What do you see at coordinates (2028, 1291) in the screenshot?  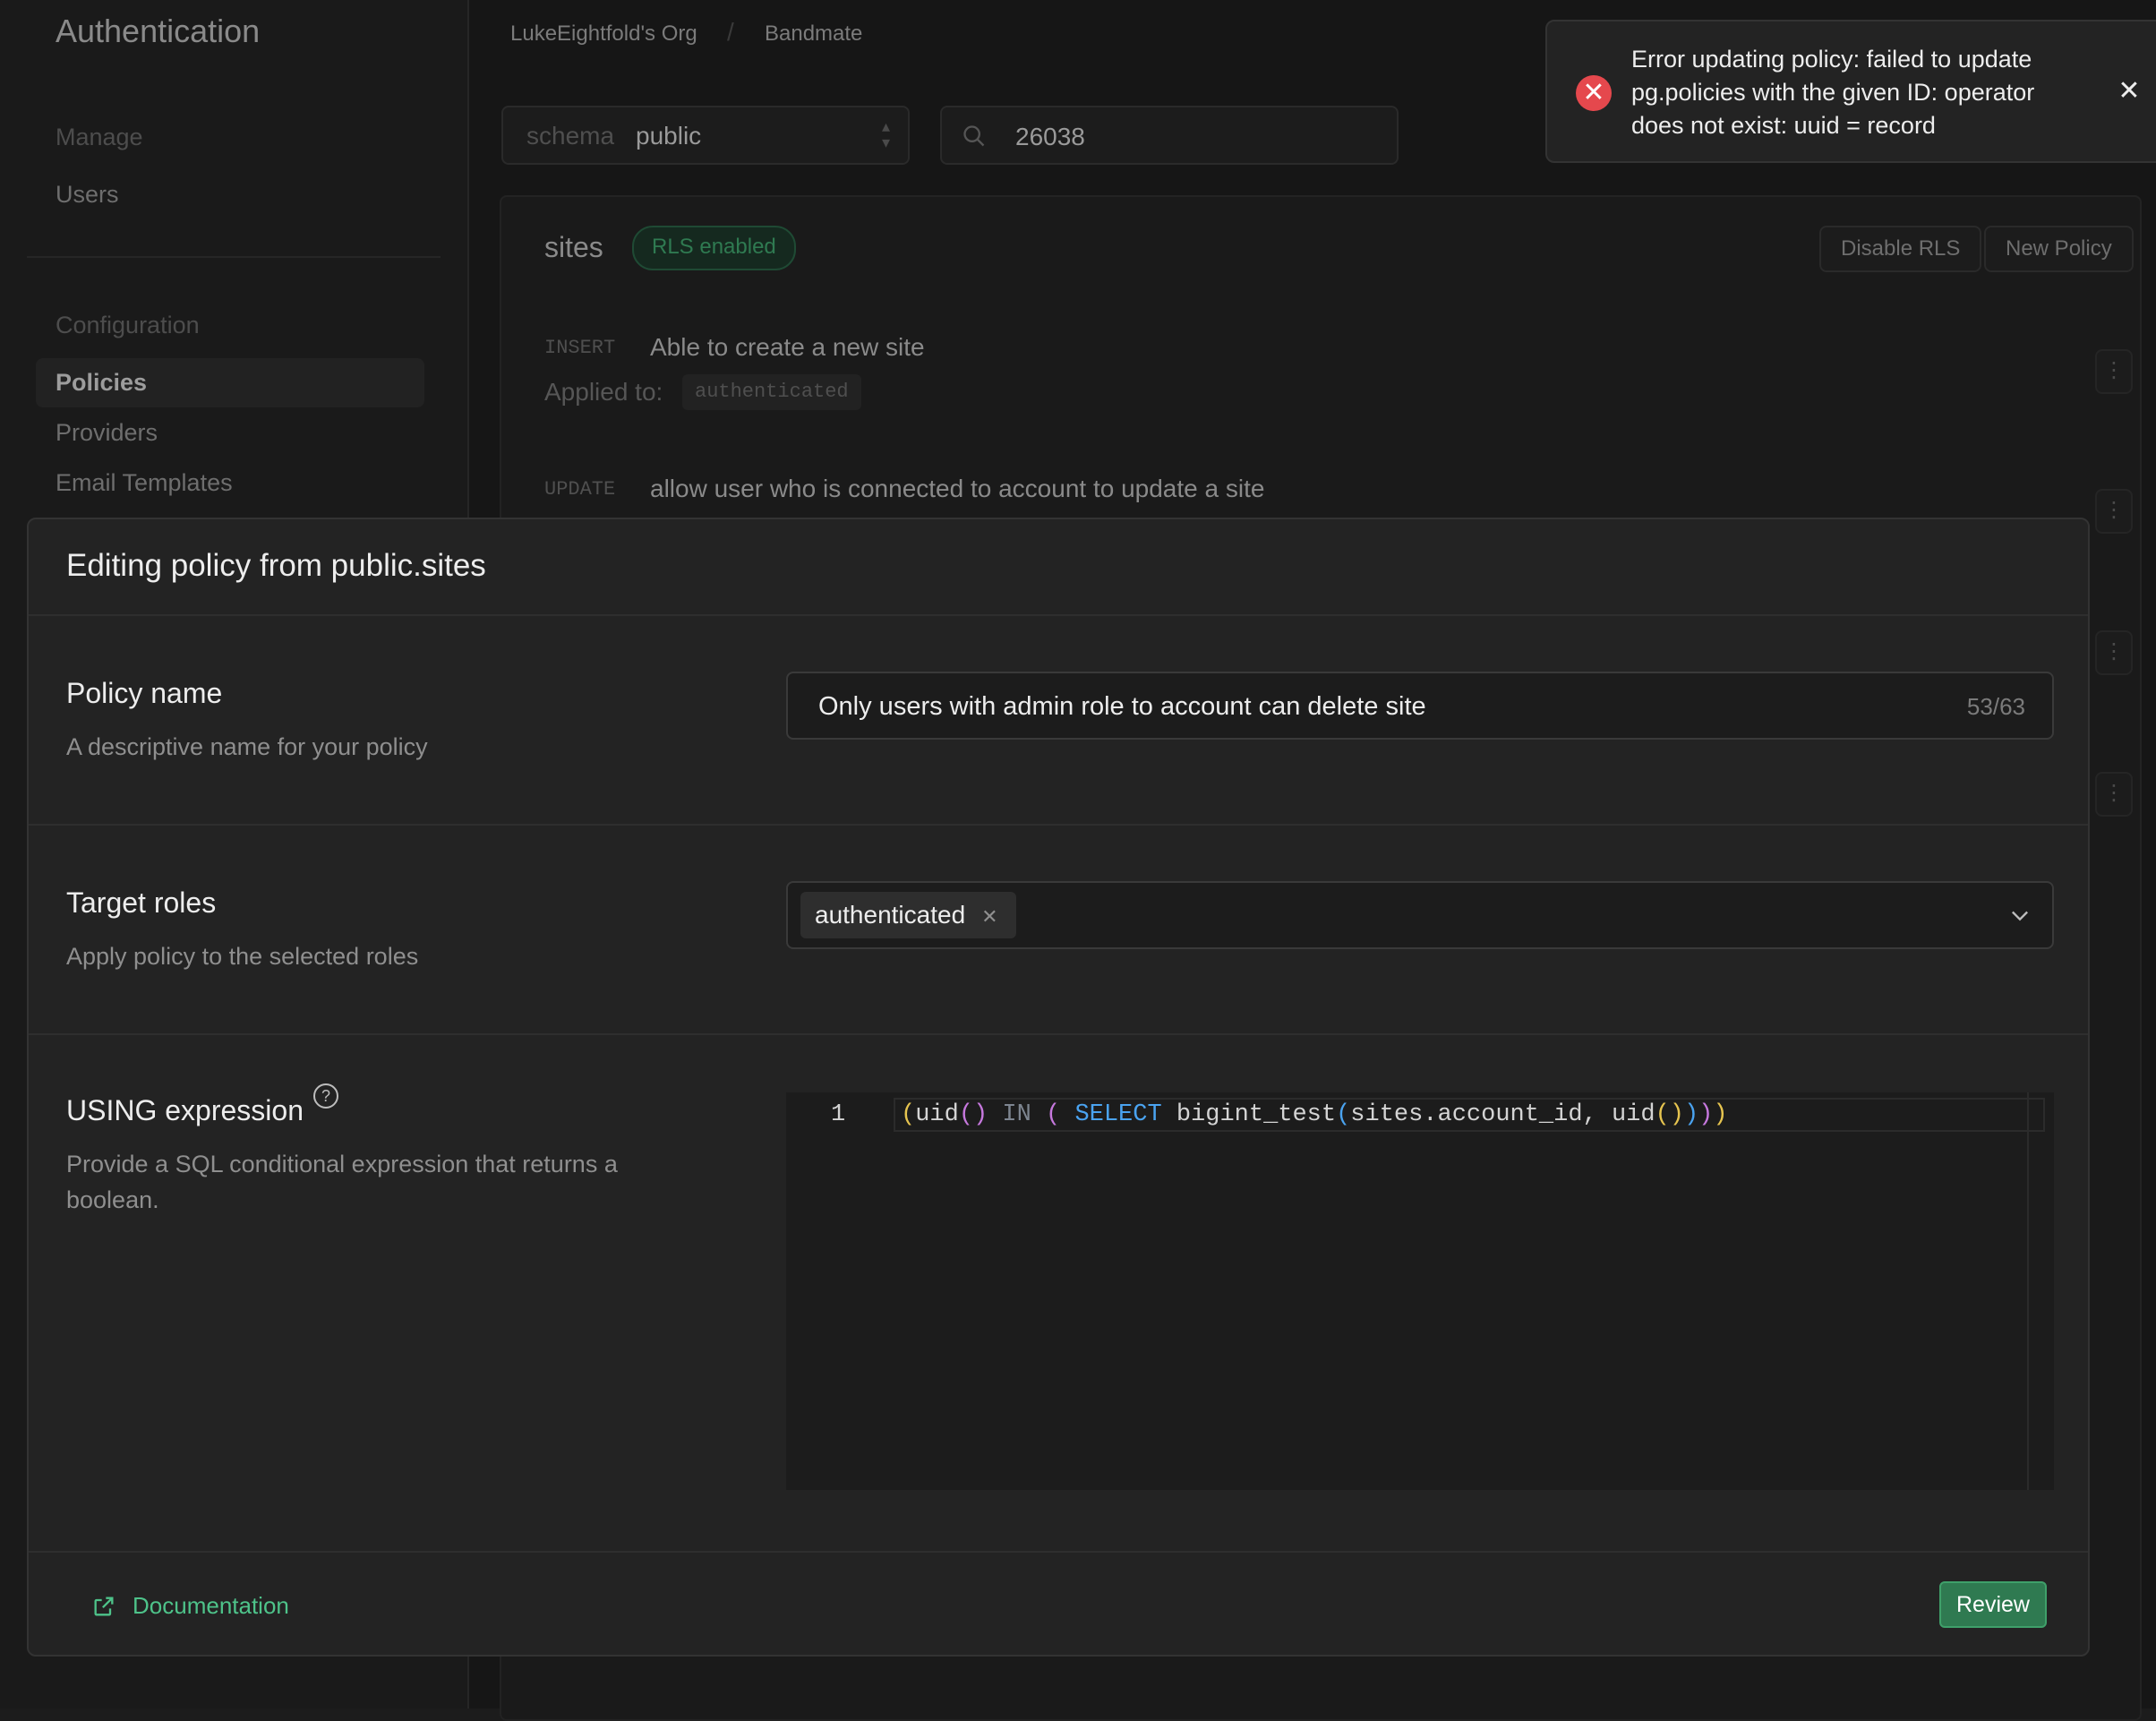 I see `editor-scrollbar` at bounding box center [2028, 1291].